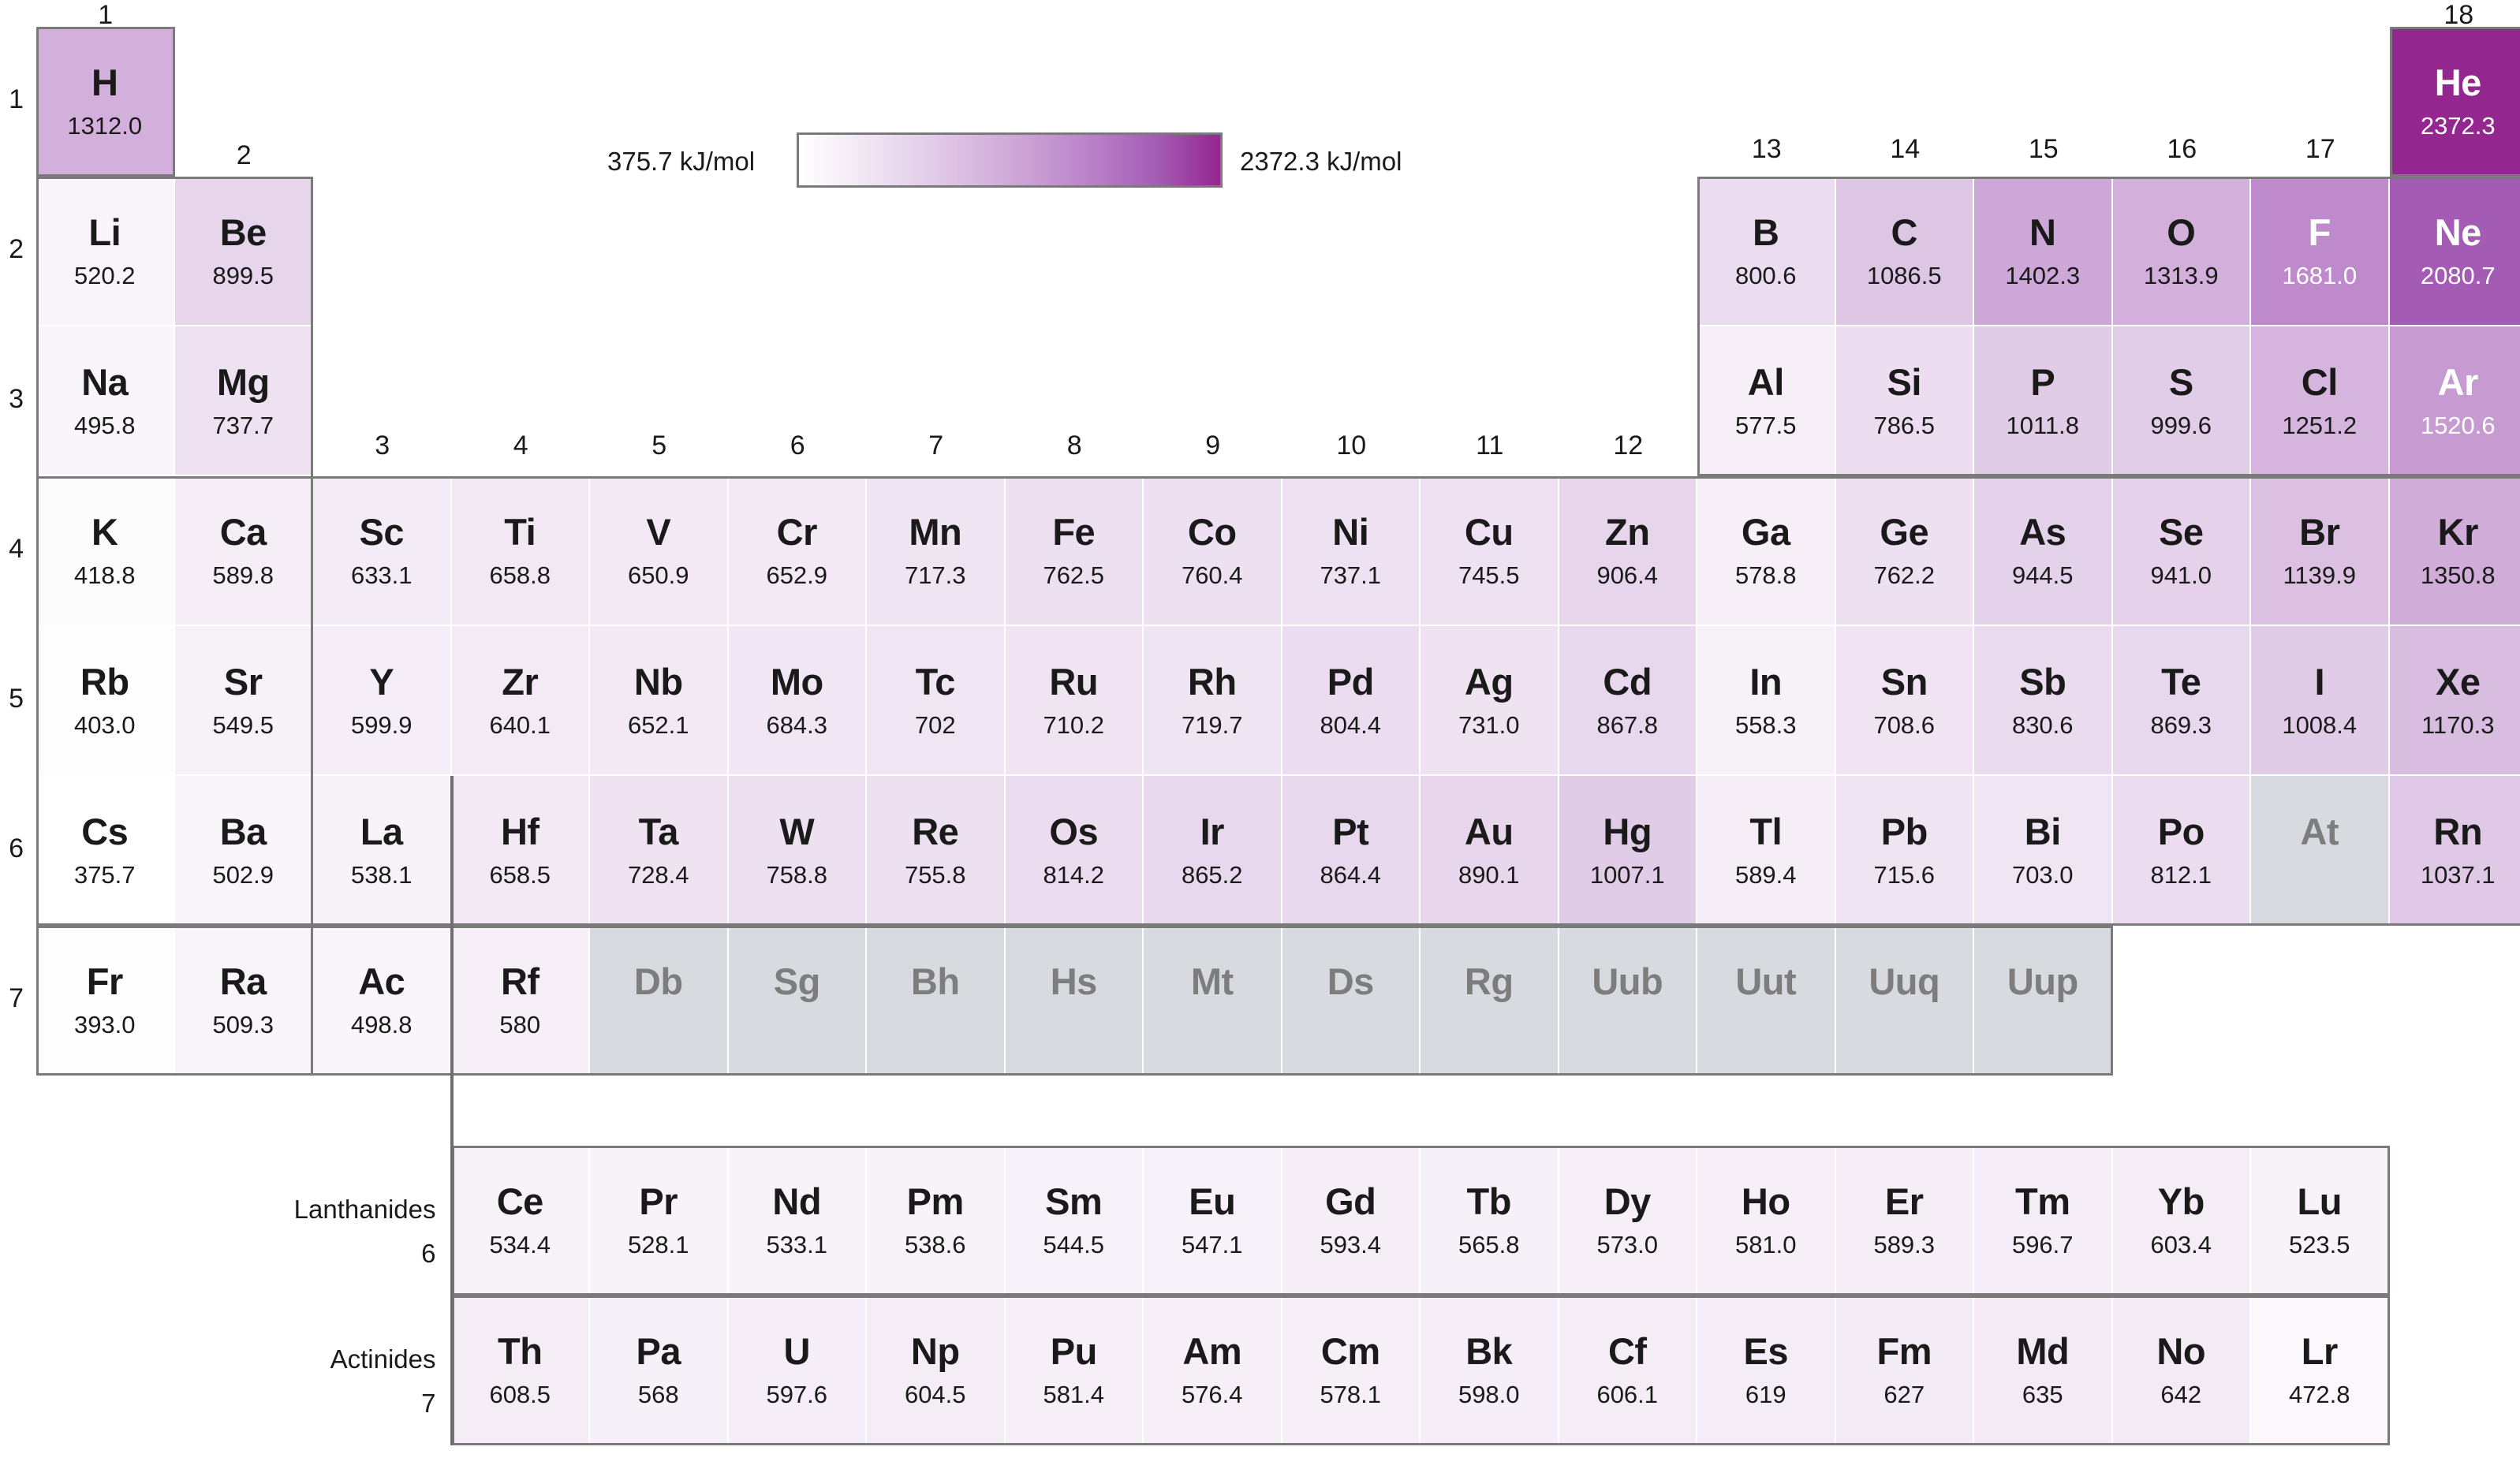  I want to click on element-cell-ca: Ca 589.8, so click(243, 551).